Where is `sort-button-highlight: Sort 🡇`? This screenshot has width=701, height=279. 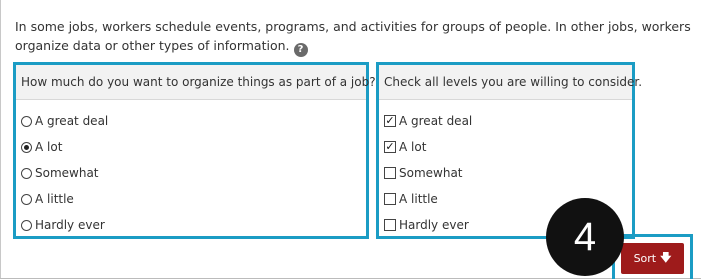
sort-button-highlight: Sort 🡇 is located at coordinates (652, 256).